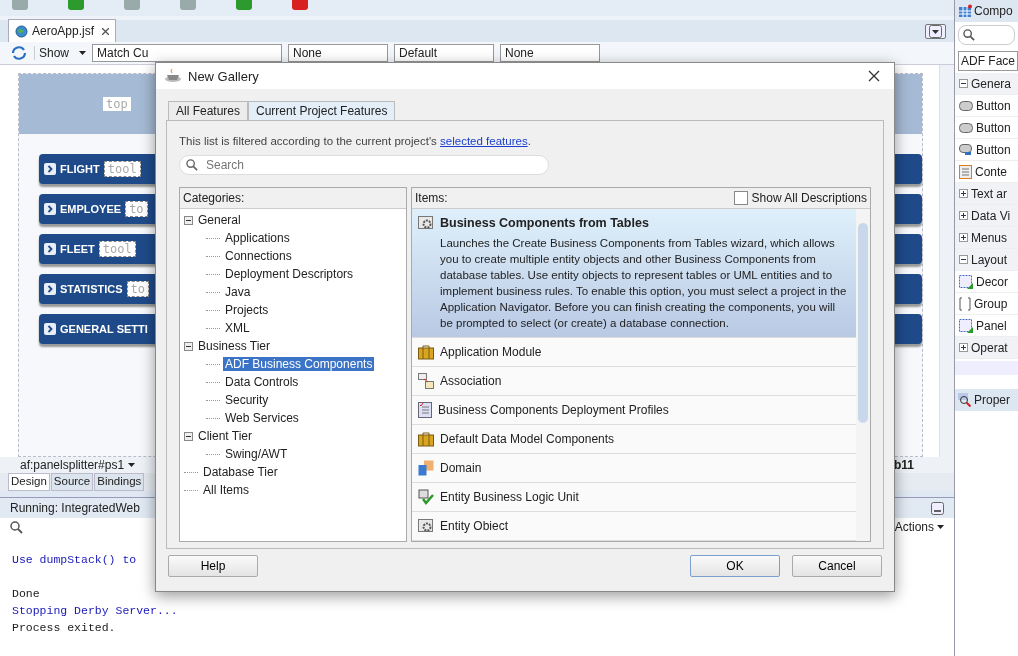 Image resolution: width=1018 pixels, height=656 pixels. Describe the element at coordinates (914, 527) in the screenshot. I see `actions-menu: Actions` at that location.